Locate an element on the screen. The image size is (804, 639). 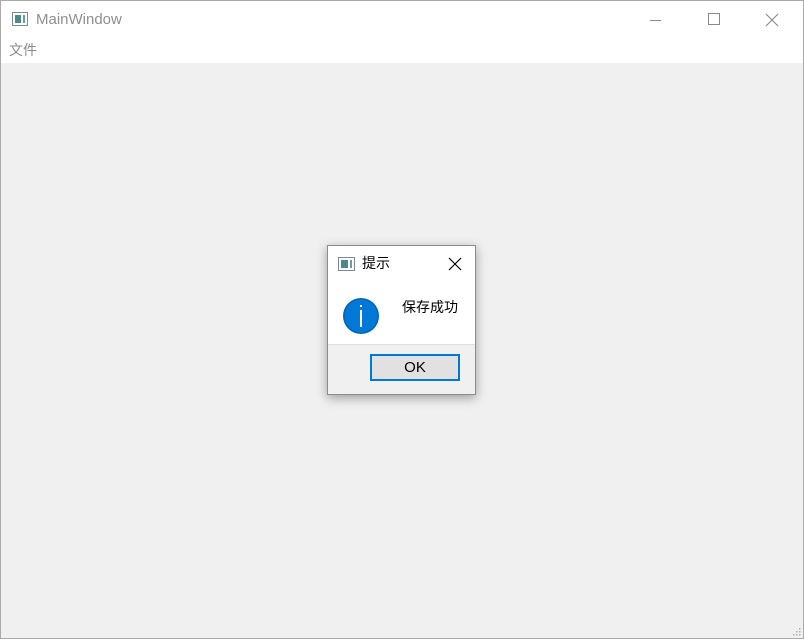
dialog-title-bar: 提示 is located at coordinates (401, 264).